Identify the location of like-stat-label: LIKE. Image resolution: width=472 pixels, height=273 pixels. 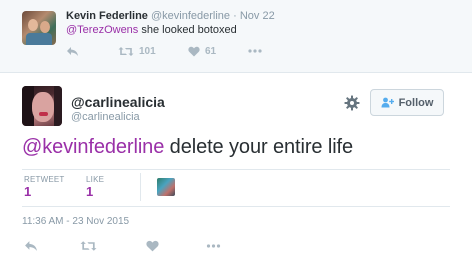
(95, 179).